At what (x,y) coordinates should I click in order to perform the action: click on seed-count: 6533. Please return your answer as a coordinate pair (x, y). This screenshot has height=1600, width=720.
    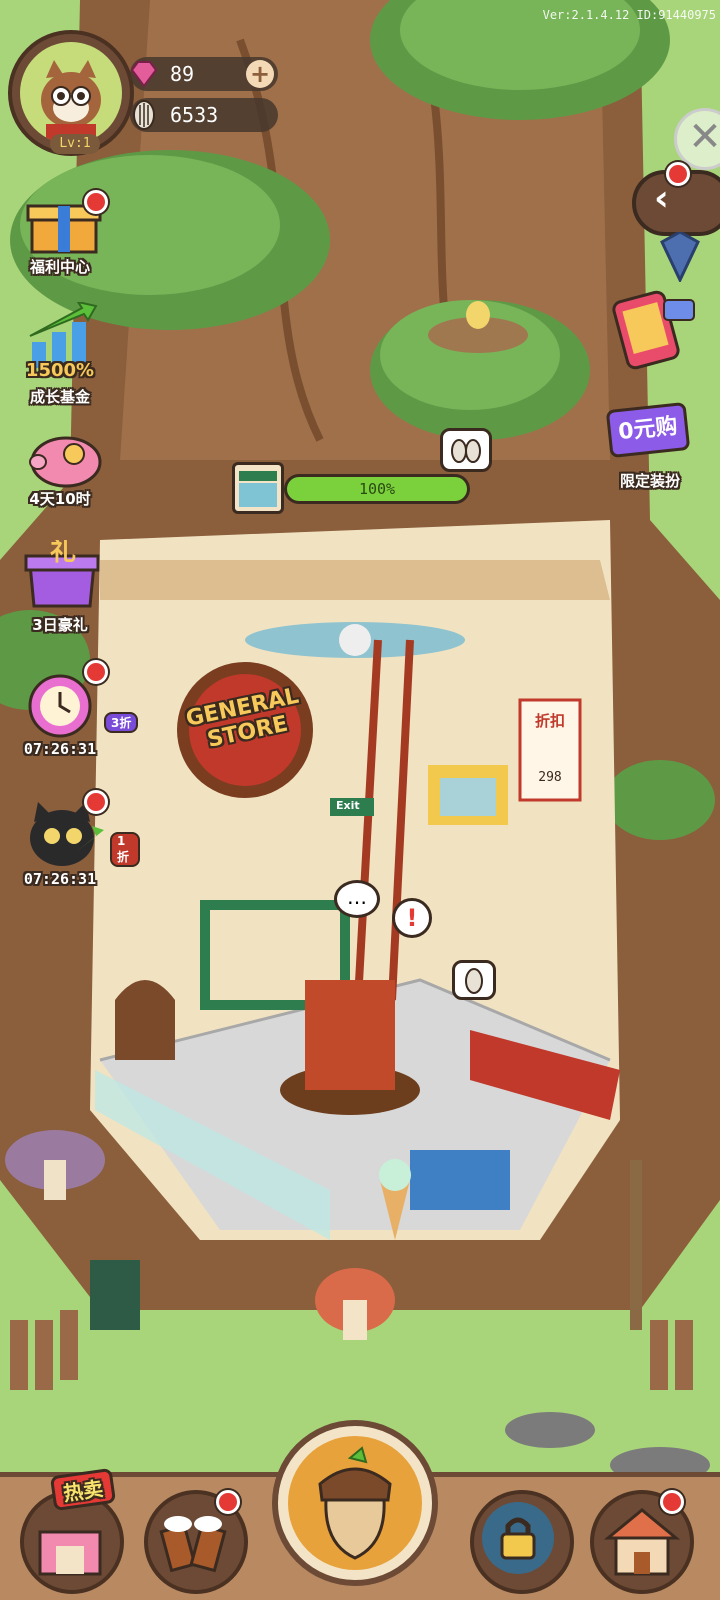
    Looking at the image, I should click on (194, 115).